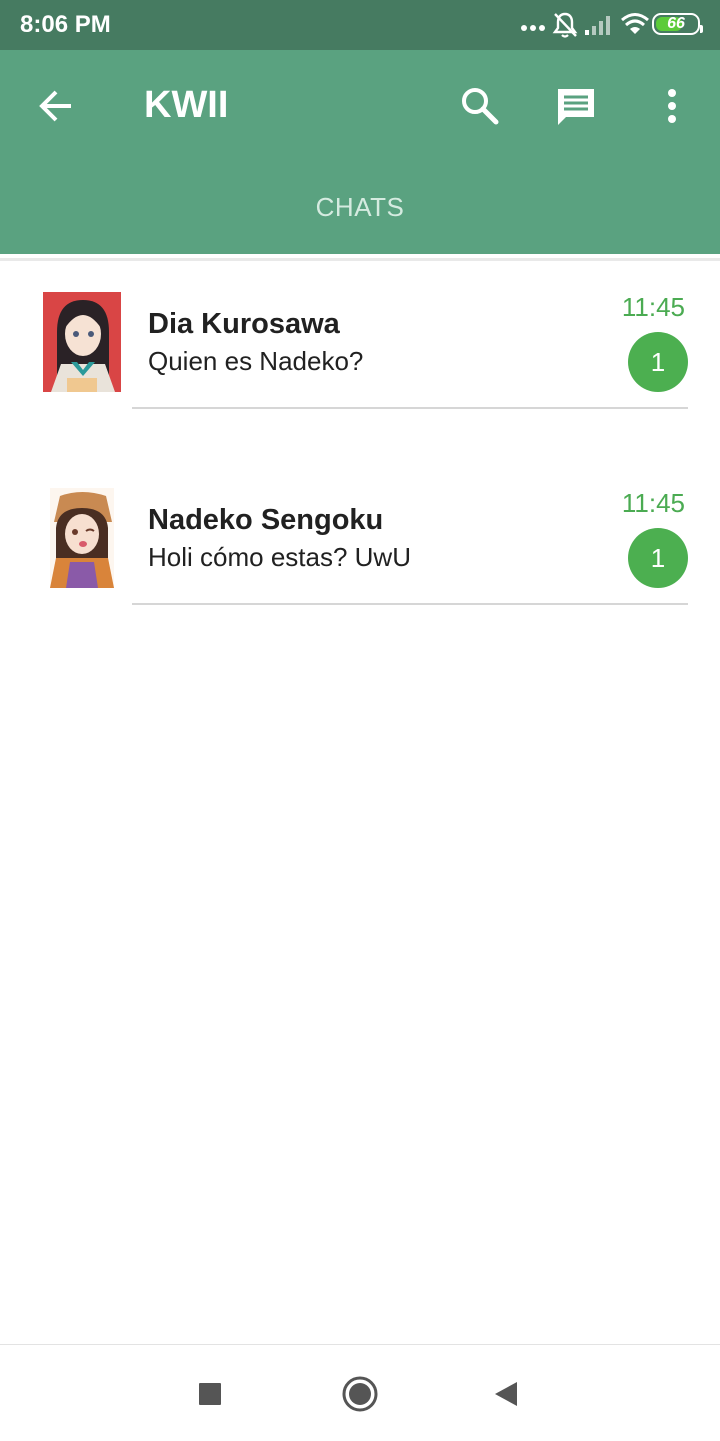 This screenshot has height=1441, width=720. Describe the element at coordinates (576, 109) in the screenshot. I see `message-icon` at that location.